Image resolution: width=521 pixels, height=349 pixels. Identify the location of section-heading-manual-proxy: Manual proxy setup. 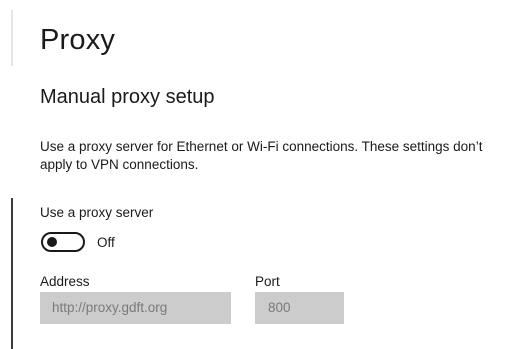
(127, 97).